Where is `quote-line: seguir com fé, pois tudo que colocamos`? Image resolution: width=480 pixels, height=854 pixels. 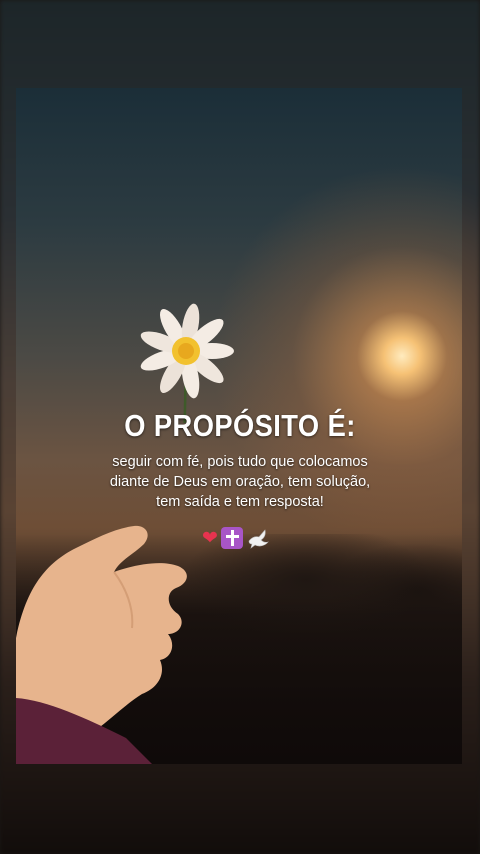 quote-line: seguir com fé, pois tudo que colocamos is located at coordinates (240, 462).